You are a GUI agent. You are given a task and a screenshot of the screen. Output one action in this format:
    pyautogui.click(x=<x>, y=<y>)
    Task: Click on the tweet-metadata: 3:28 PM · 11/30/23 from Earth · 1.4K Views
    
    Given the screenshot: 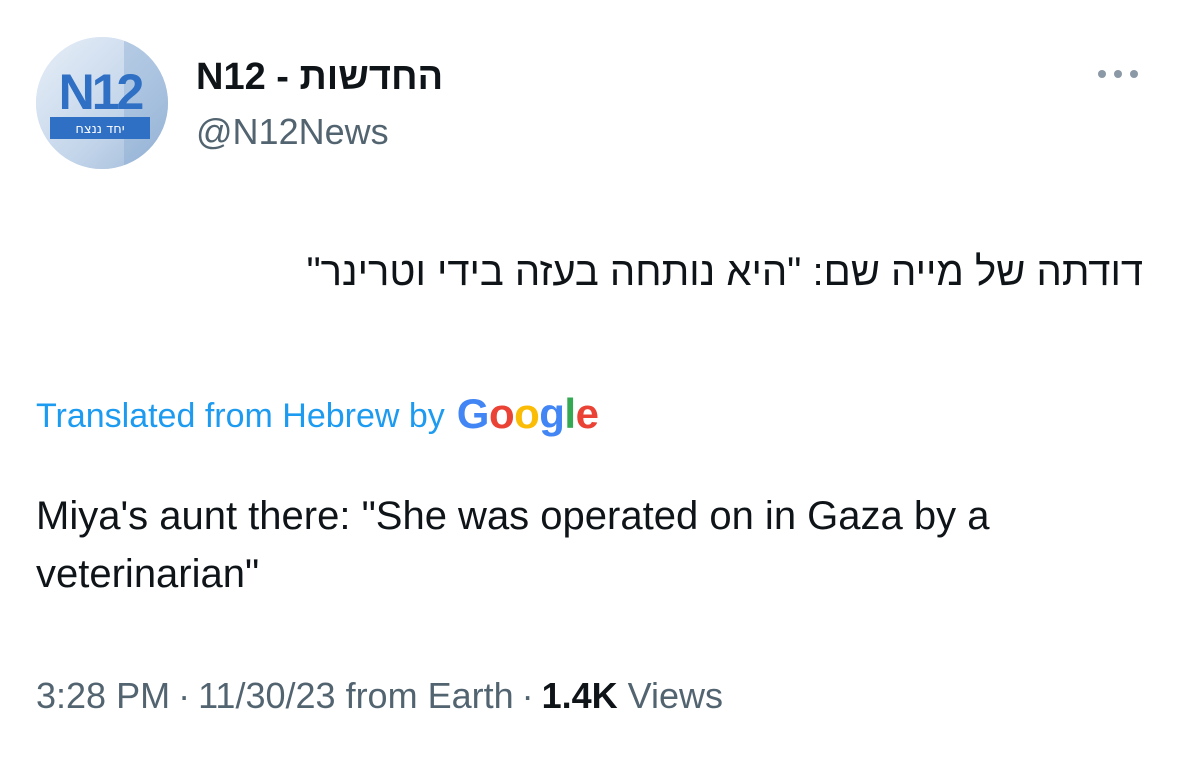 What is the action you would take?
    pyautogui.click(x=379, y=696)
    